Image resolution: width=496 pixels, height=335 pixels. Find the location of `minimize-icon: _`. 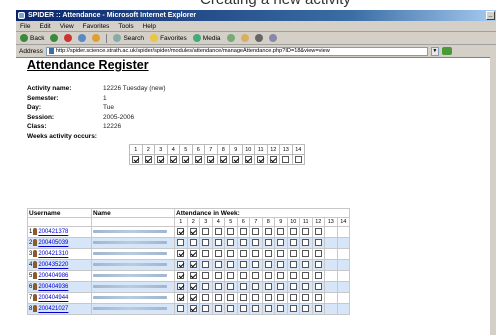

minimize-icon: _ is located at coordinates (490, 15).